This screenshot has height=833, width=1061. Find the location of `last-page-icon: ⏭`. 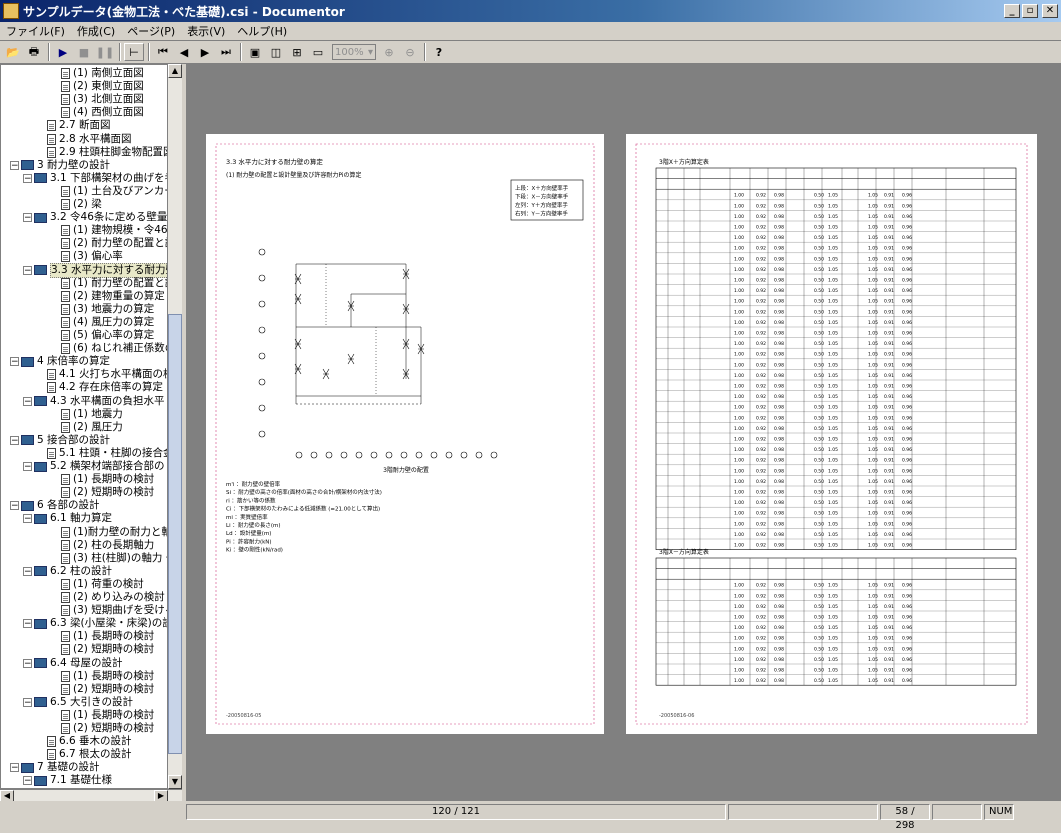

last-page-icon: ⏭ is located at coordinates (226, 52).